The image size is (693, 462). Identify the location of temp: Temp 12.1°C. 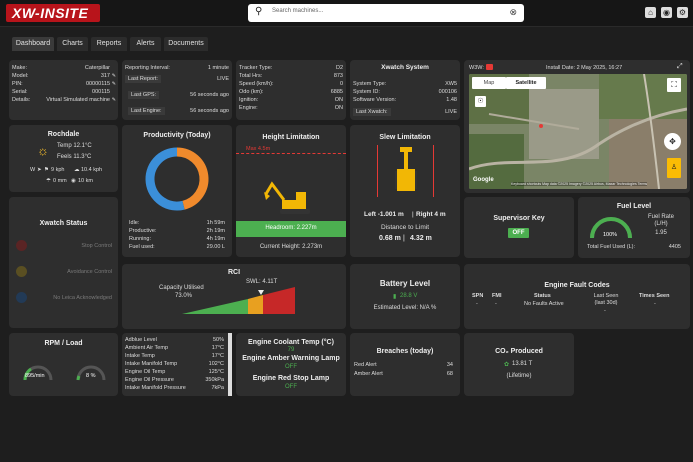
(74, 146).